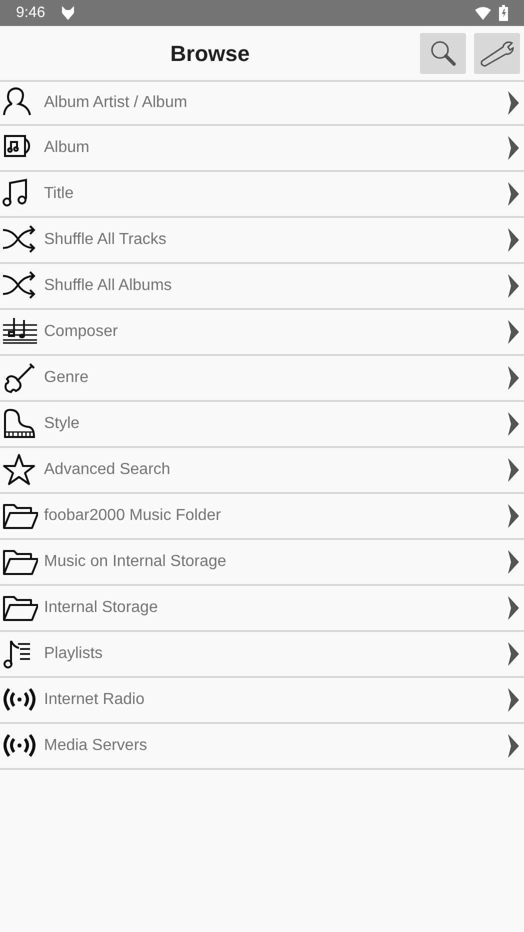  I want to click on browse-item: Music on Internal Storage, so click(262, 563).